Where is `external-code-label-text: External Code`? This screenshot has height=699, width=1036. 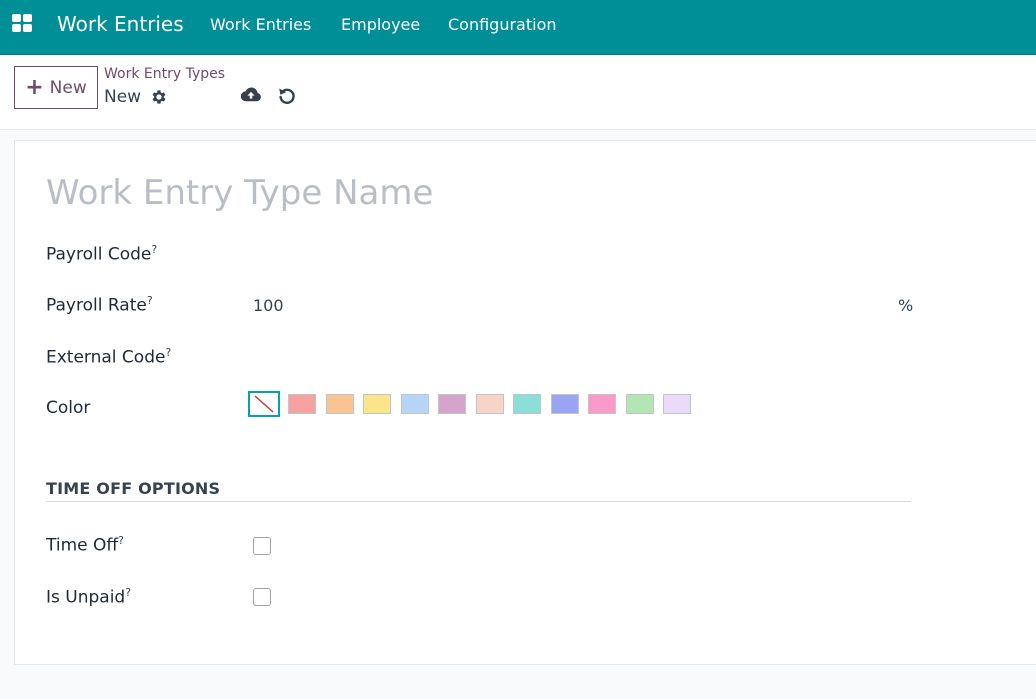
external-code-label-text: External Code is located at coordinates (106, 357).